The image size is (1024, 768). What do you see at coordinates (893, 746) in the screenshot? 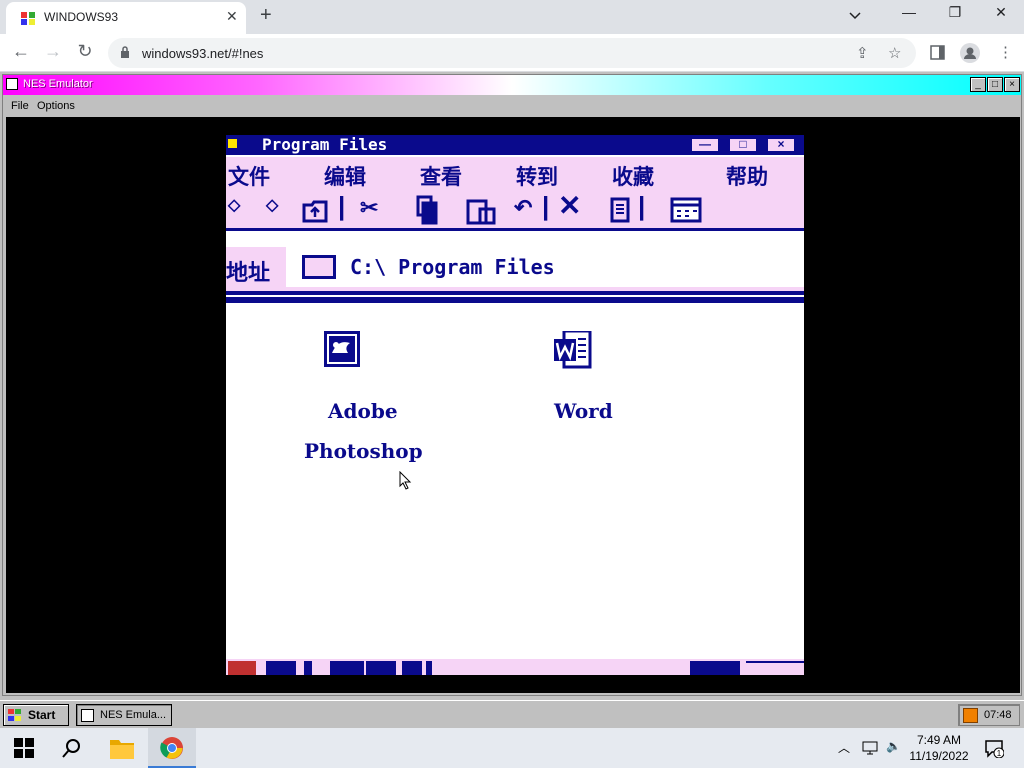
I see `volume-icon: 🔈` at bounding box center [893, 746].